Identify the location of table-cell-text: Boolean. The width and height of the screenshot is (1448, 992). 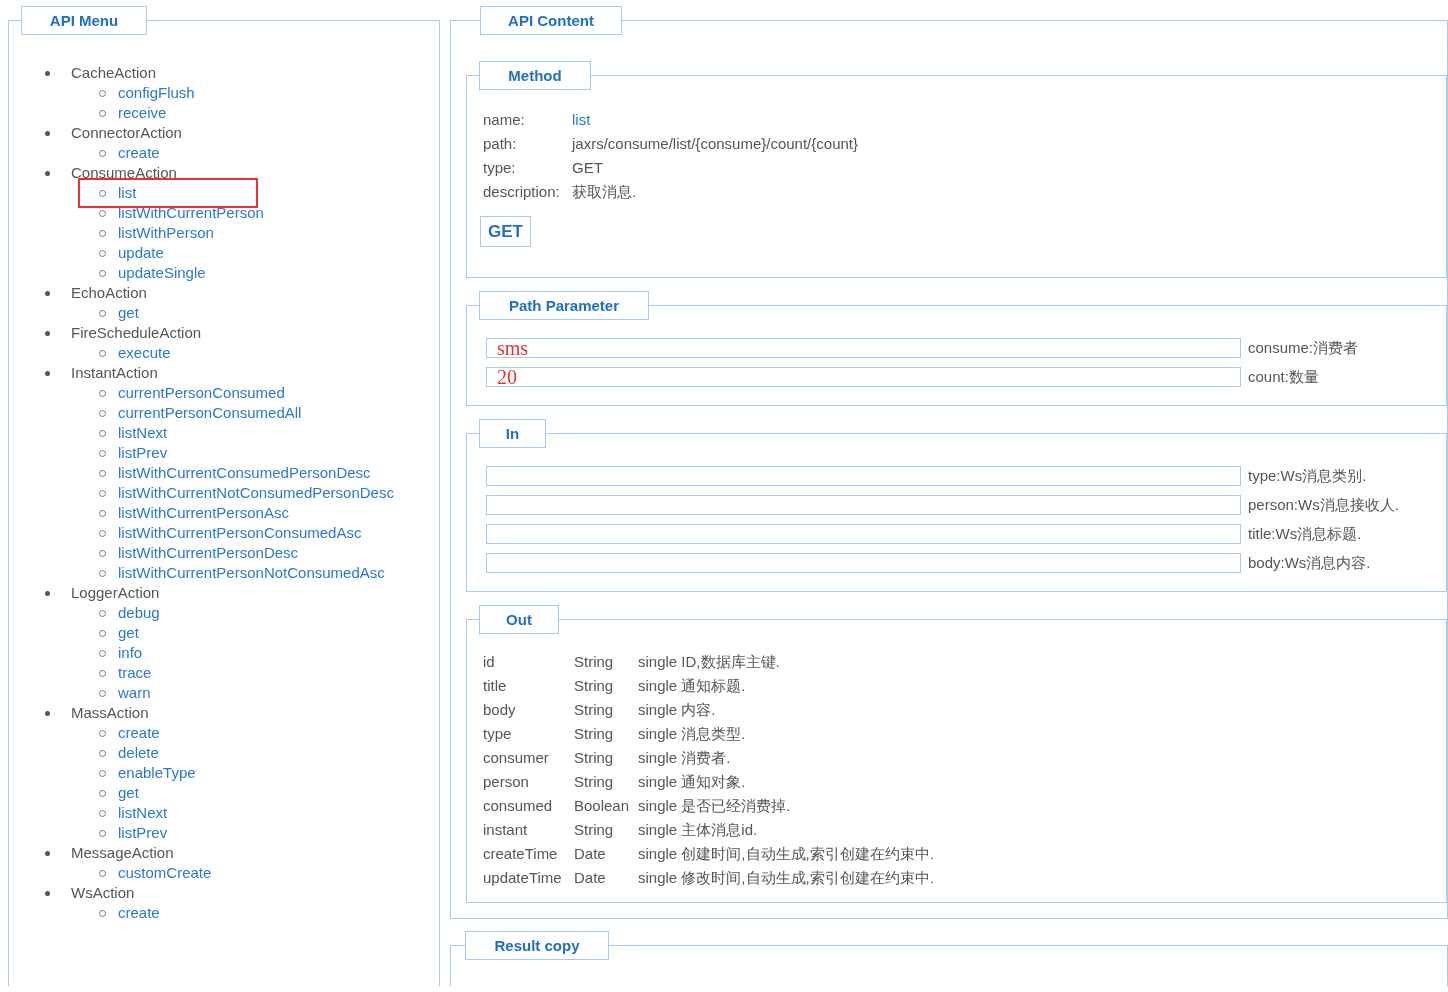
(602, 806).